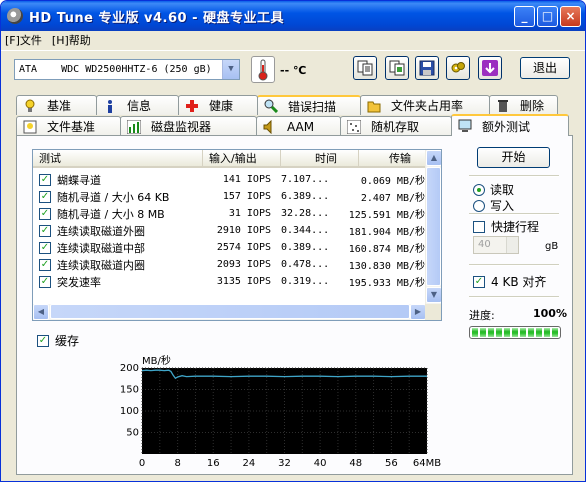 This screenshot has height=482, width=586. I want to click on table-row: ✓ 连续读取磁道外圈 2910 IOPS 0.344... 181.904 MB/秒, so click(230, 230).